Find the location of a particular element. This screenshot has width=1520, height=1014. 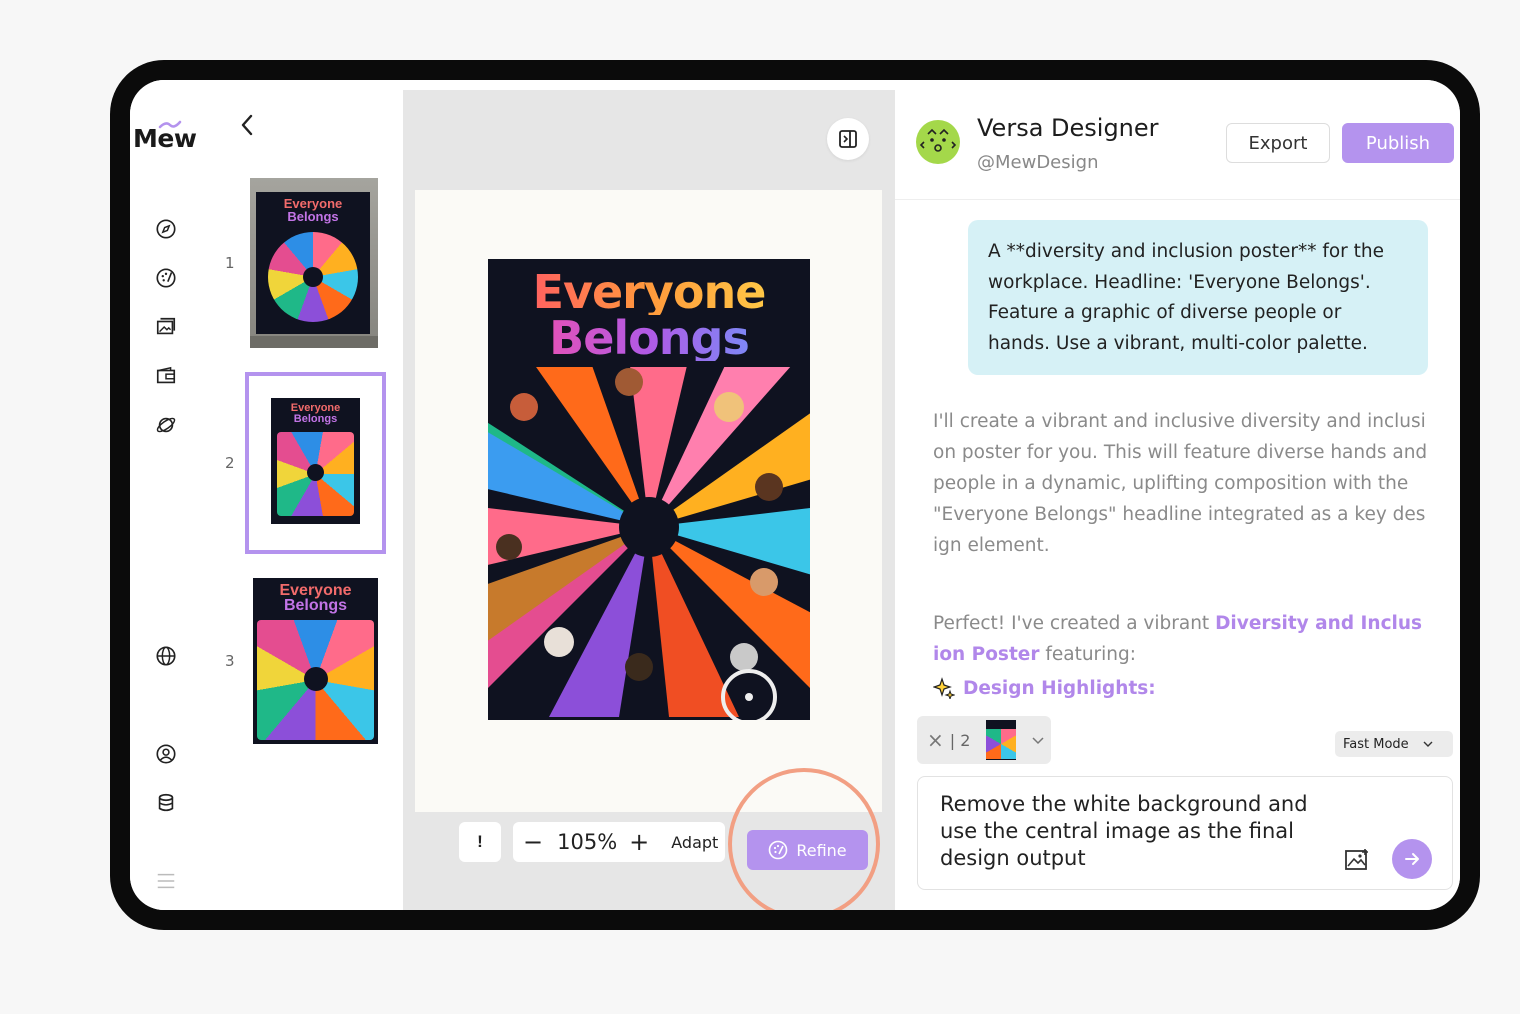

attachment-chip: × | 2 is located at coordinates (984, 740).